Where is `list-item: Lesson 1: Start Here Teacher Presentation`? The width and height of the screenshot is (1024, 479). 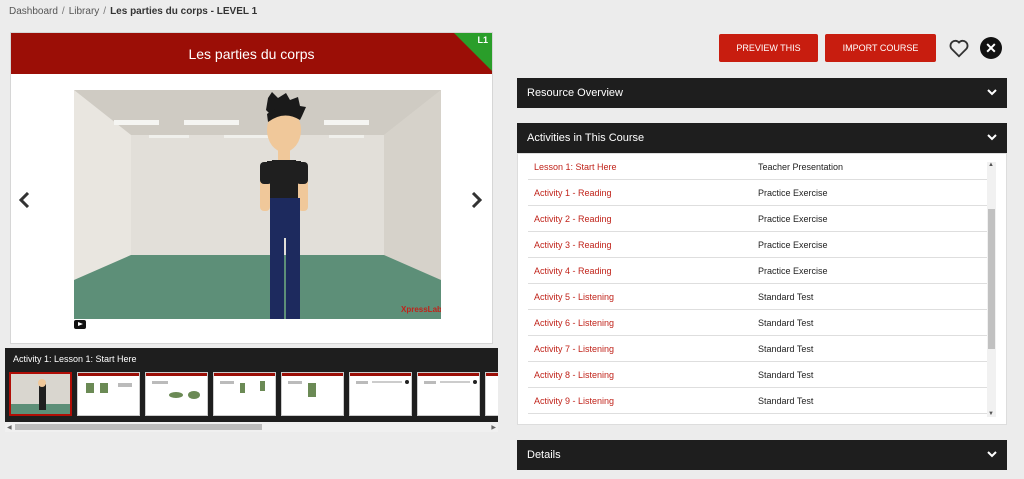 list-item: Lesson 1: Start Here Teacher Presentation is located at coordinates (758, 167).